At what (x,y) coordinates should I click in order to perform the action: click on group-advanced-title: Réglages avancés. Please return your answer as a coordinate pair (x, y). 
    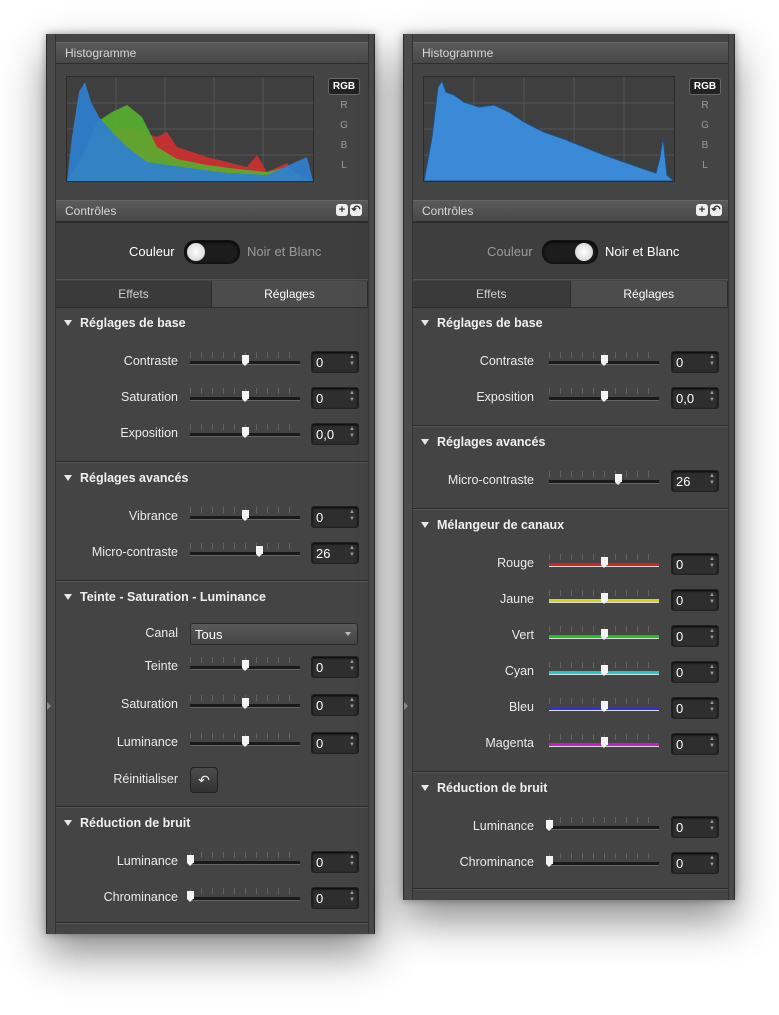
    Looking at the image, I should click on (126, 478).